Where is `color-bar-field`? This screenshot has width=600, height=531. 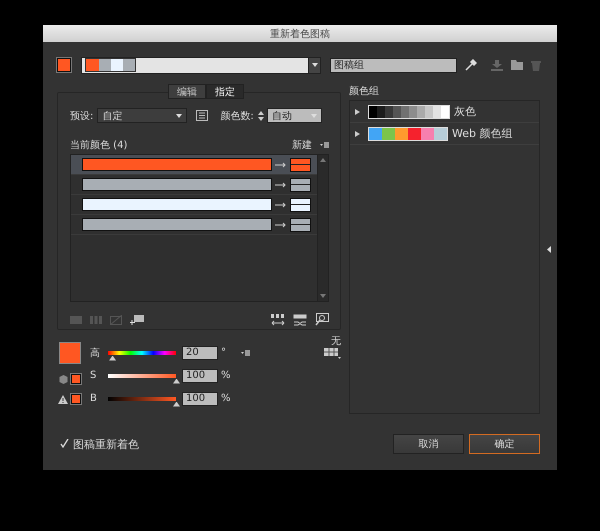 color-bar-field is located at coordinates (201, 65).